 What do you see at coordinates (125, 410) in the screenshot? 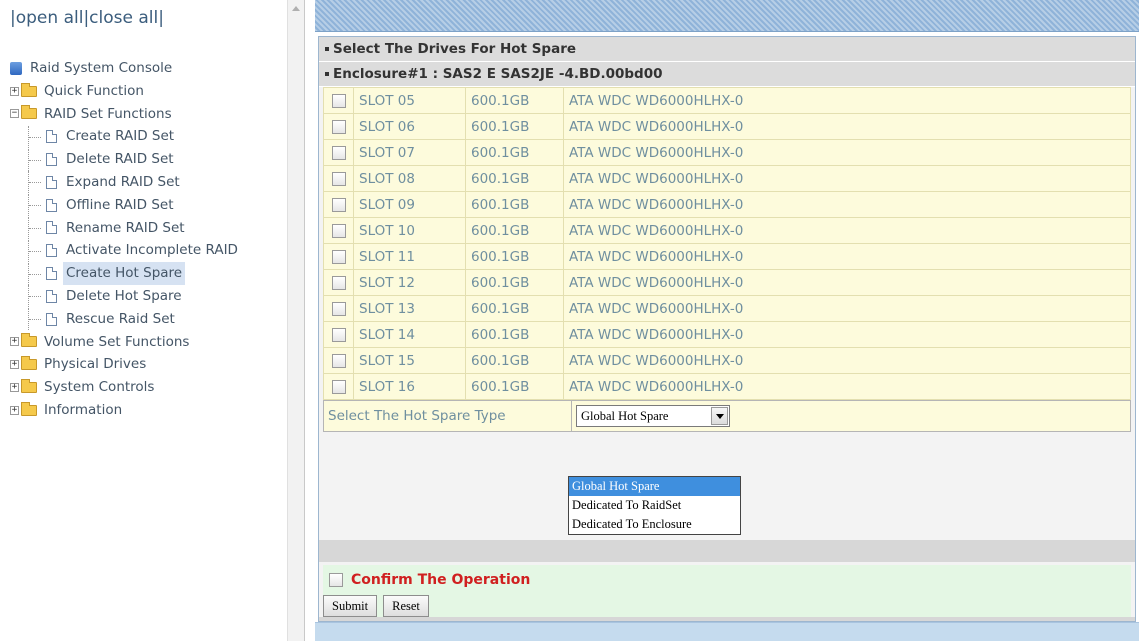
I see `tree-item: + Information` at bounding box center [125, 410].